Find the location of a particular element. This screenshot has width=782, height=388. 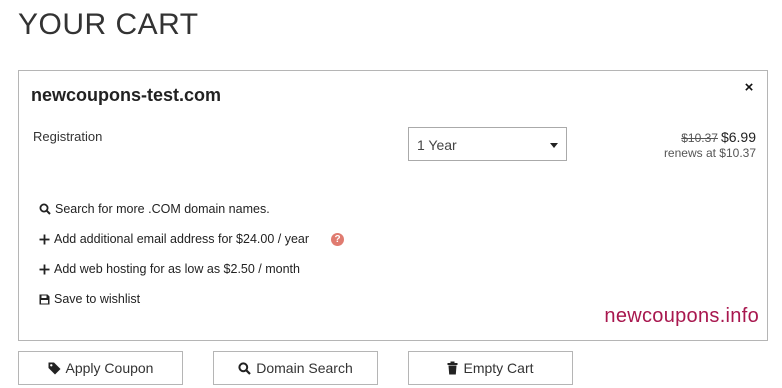

tag-icon is located at coordinates (54, 368).